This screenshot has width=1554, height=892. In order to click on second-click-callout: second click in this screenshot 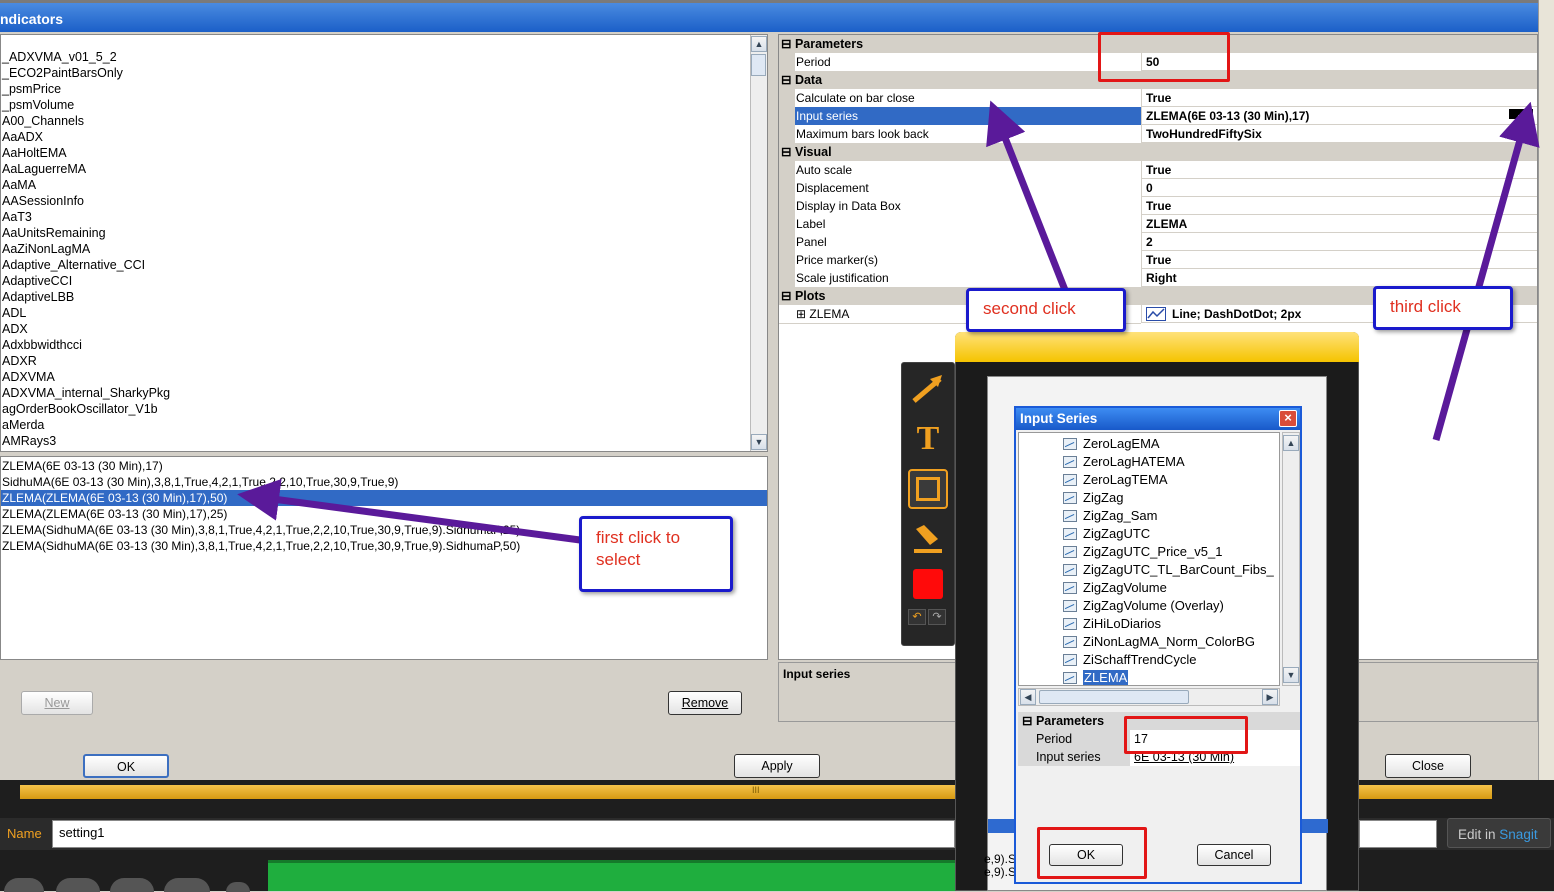, I will do `click(1046, 310)`.